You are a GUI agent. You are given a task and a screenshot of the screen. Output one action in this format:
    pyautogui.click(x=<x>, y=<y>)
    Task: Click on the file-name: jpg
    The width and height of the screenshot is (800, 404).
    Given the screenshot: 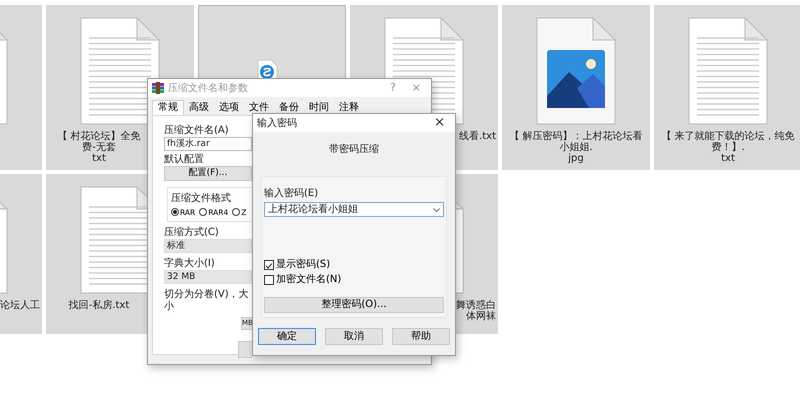 What is the action you would take?
    pyautogui.click(x=576, y=158)
    